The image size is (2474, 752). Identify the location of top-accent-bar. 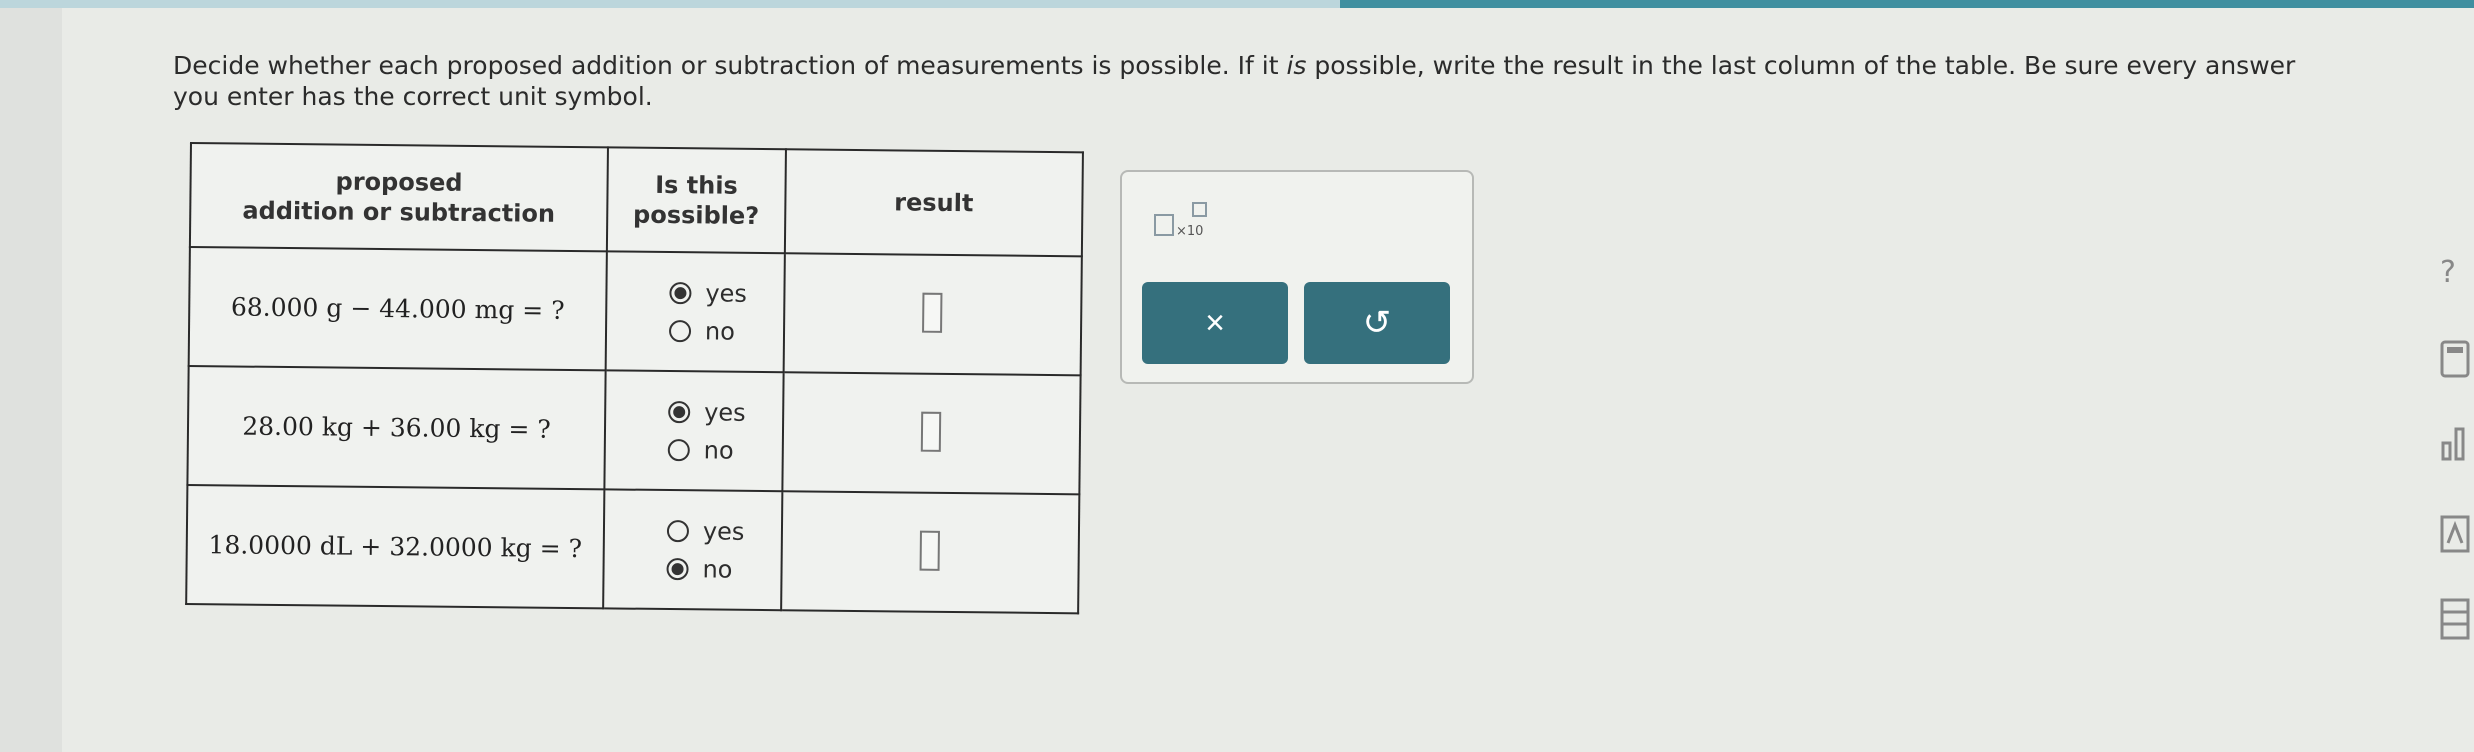
(1237, 4).